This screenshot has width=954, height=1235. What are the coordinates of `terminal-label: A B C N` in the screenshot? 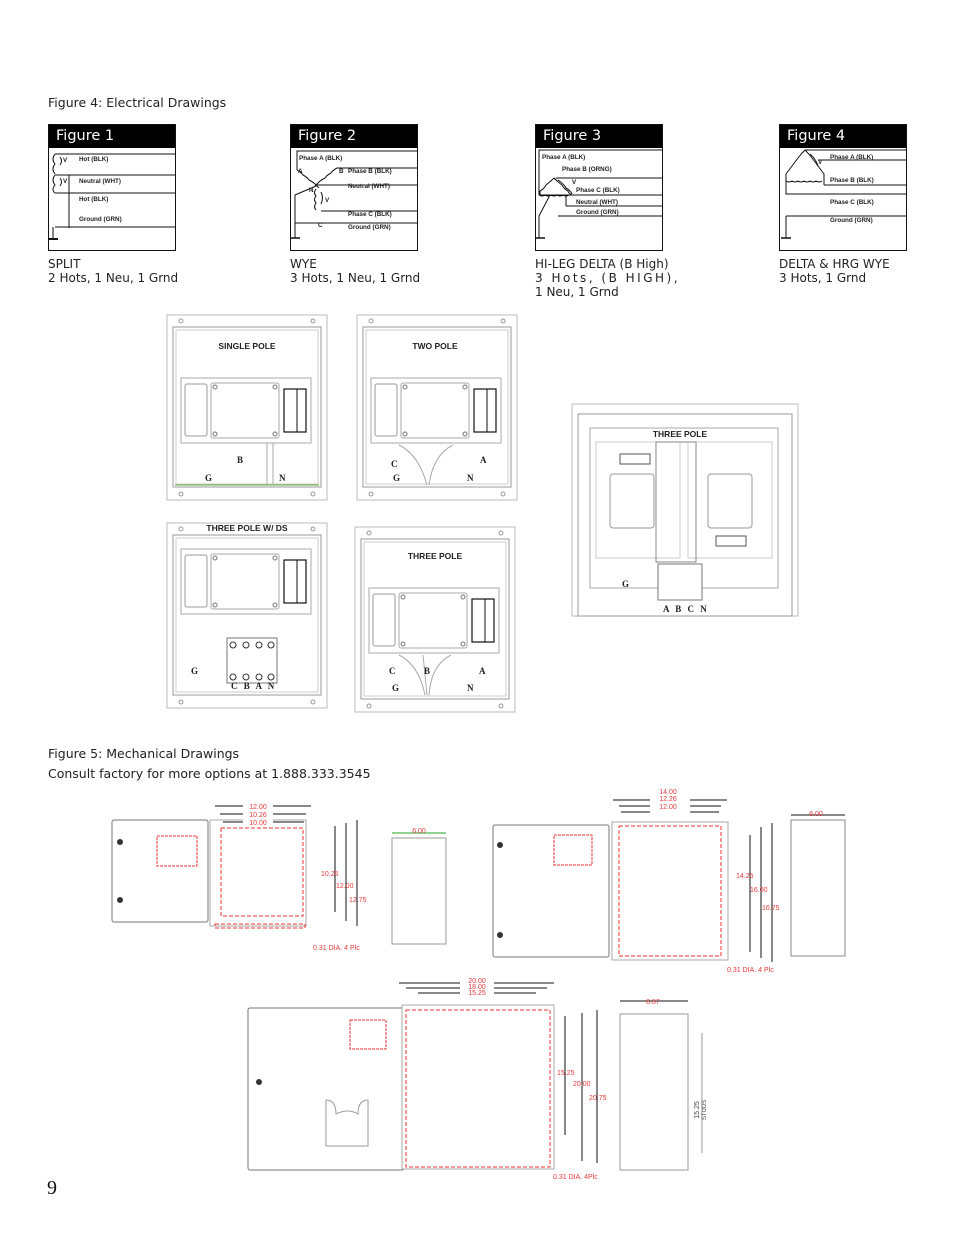 It's located at (686, 609).